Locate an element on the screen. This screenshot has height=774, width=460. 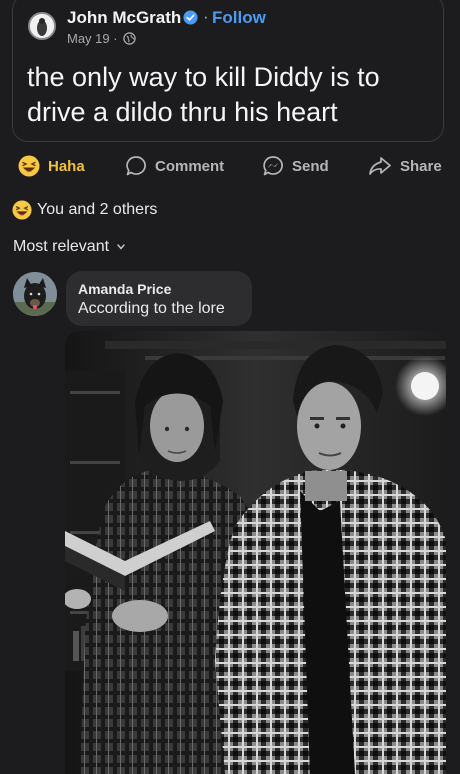
comment-text: According to the lore is located at coordinates (151, 308).